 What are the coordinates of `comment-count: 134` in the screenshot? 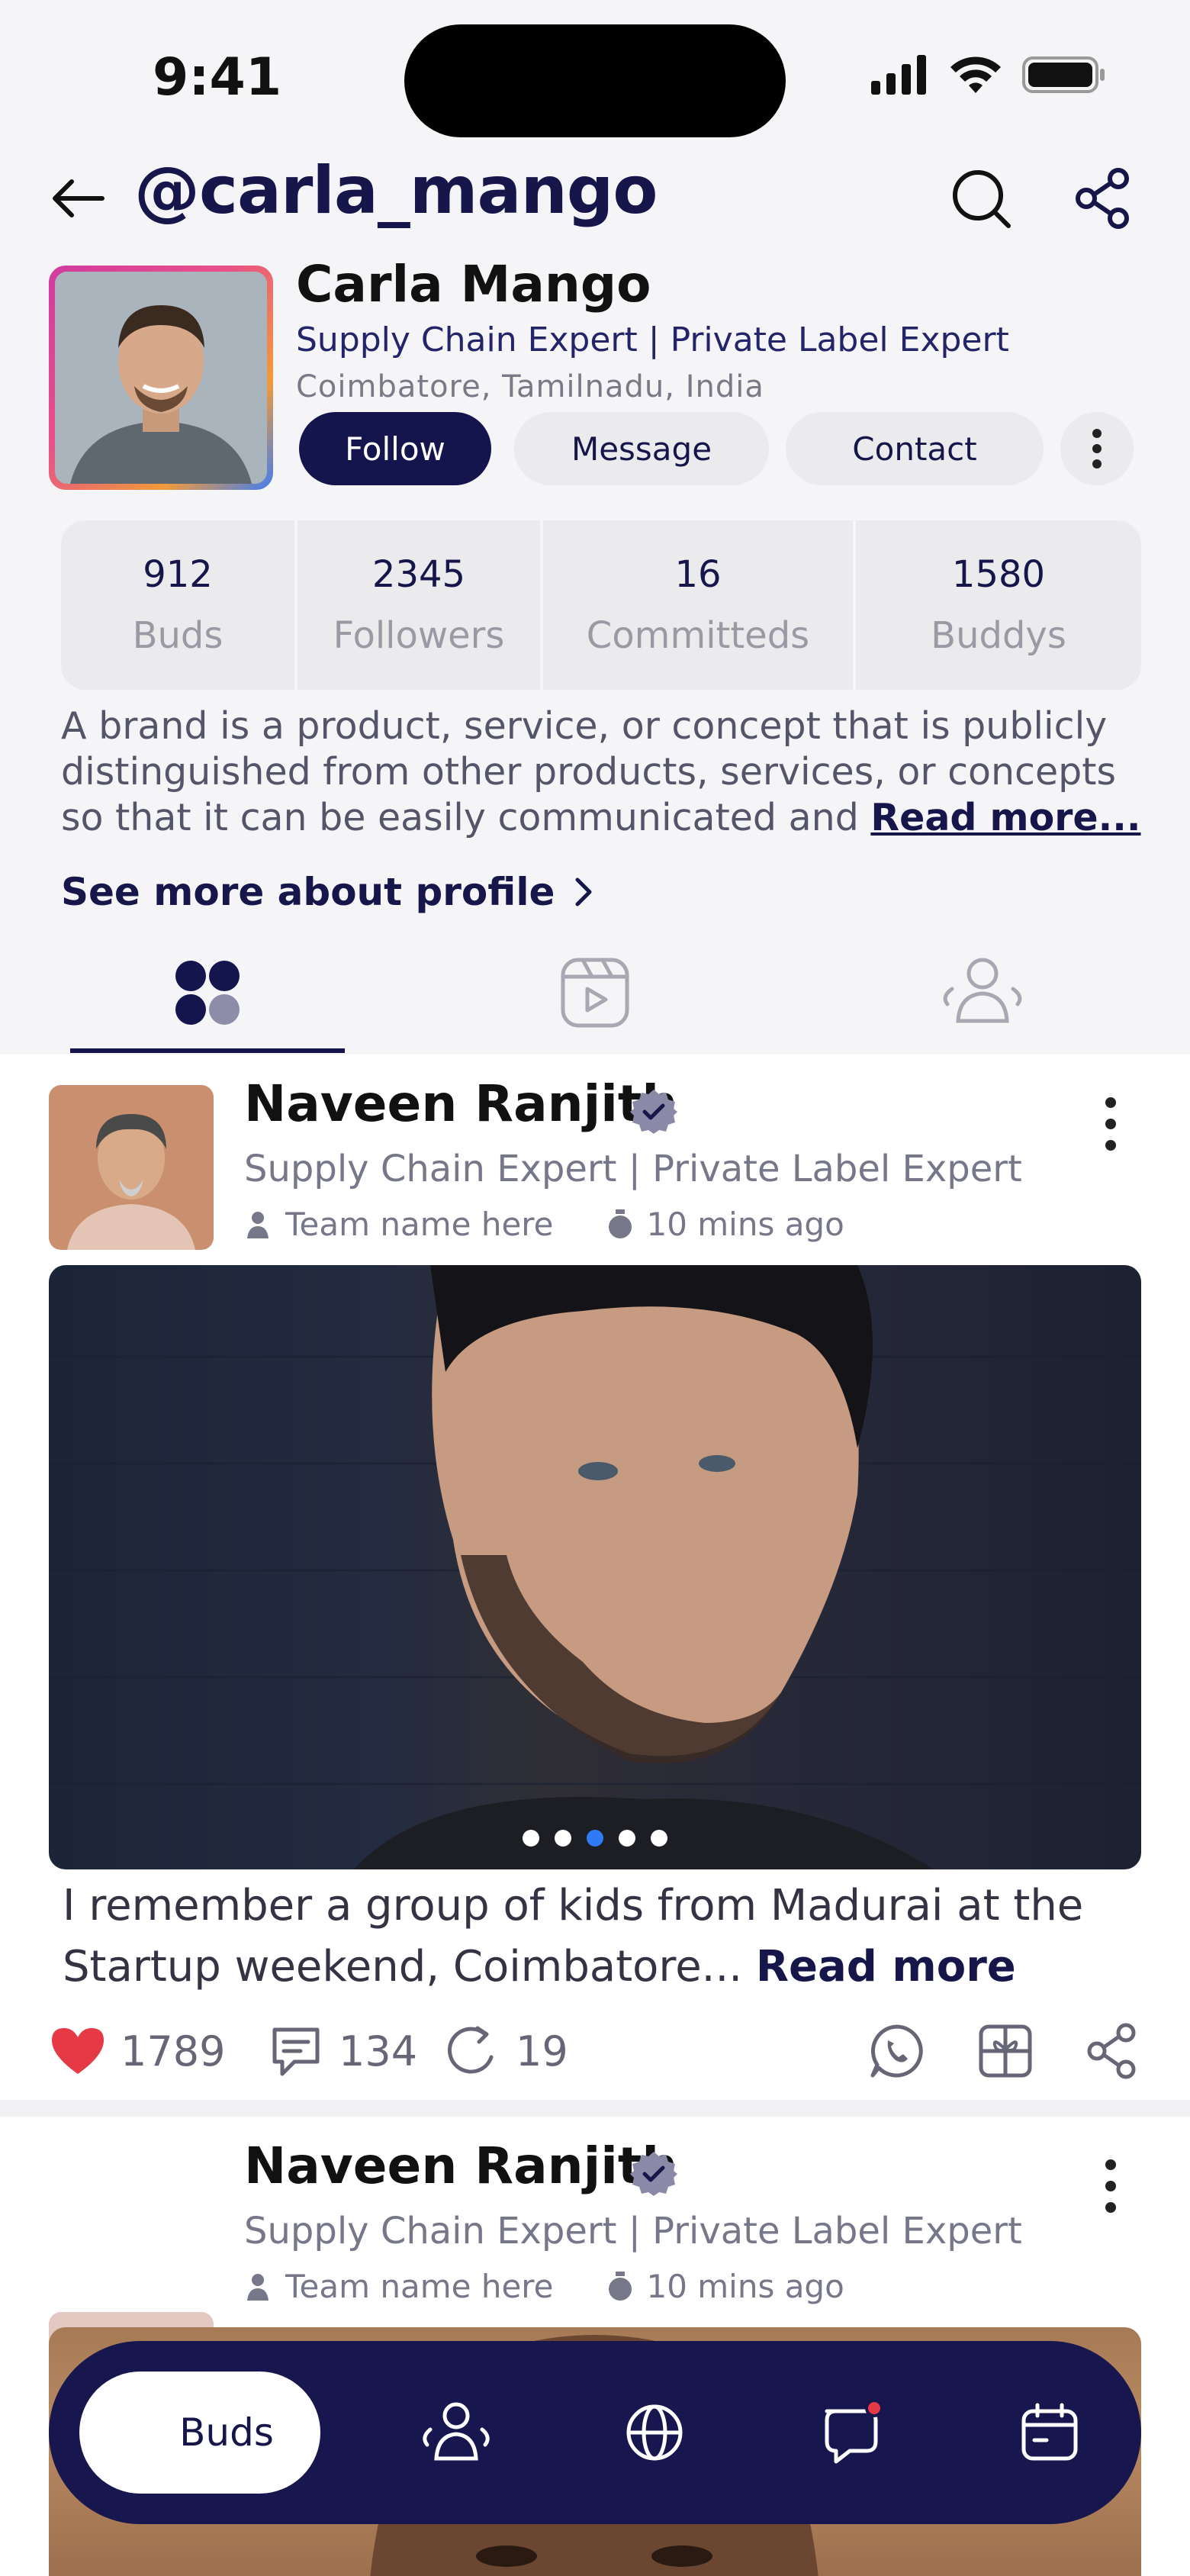 It's located at (378, 2051).